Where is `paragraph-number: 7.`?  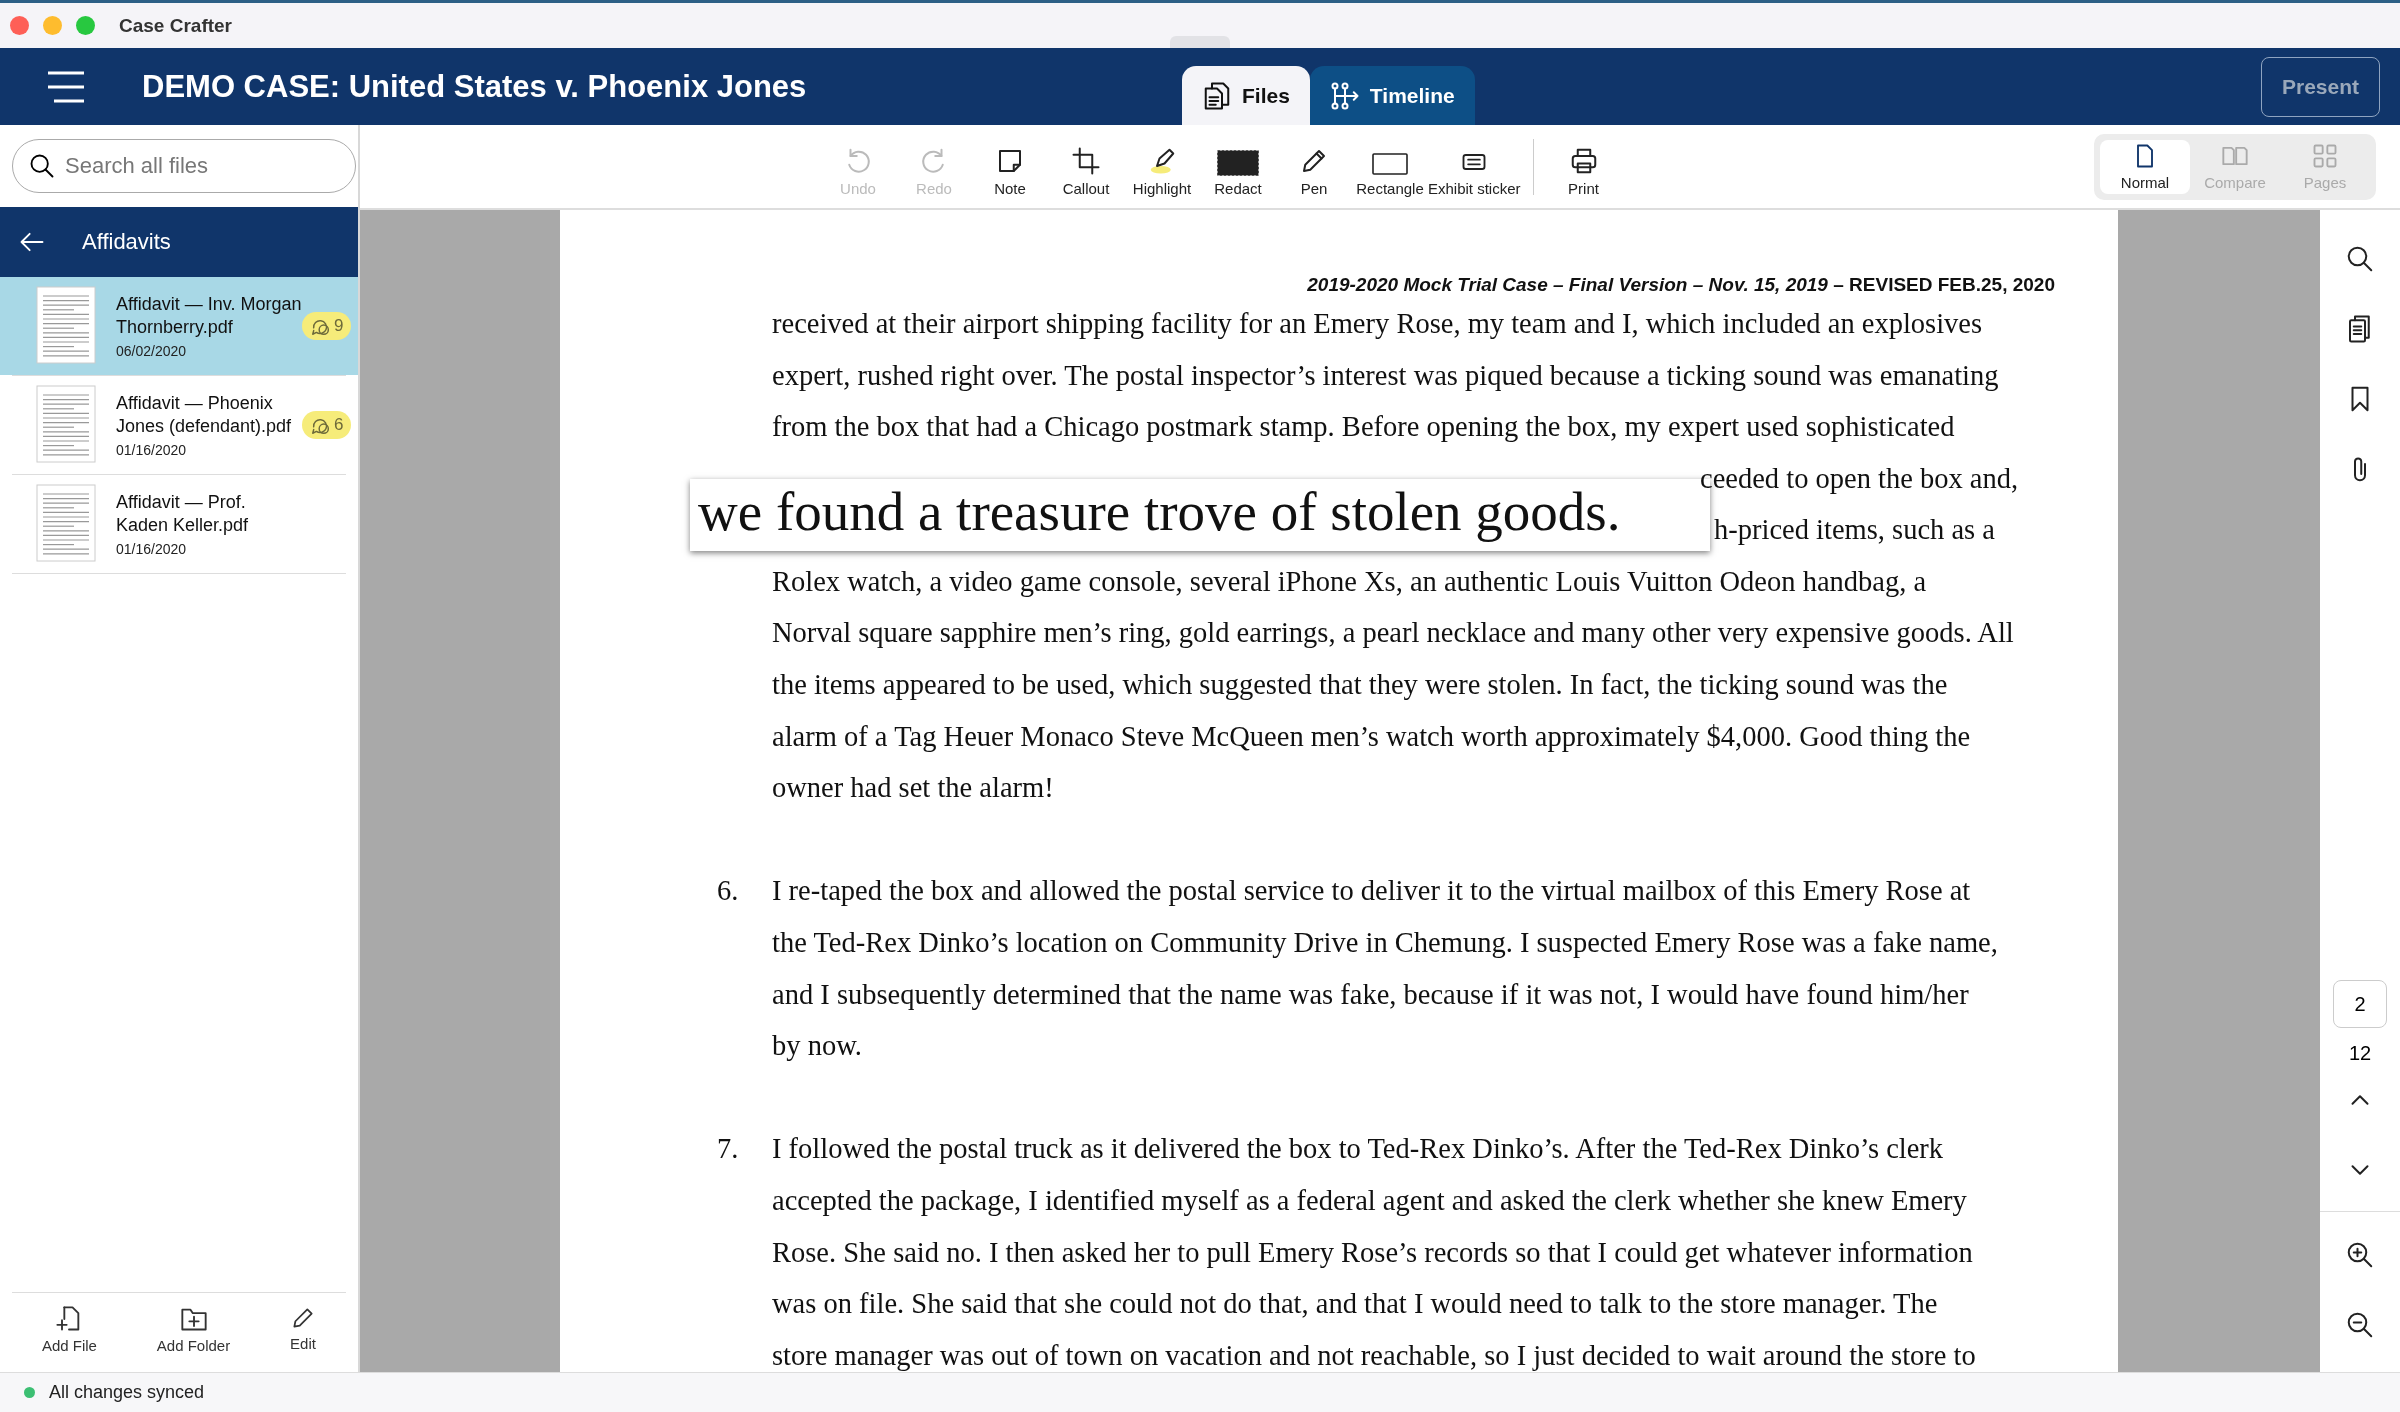
paragraph-number: 7. is located at coordinates (728, 1149).